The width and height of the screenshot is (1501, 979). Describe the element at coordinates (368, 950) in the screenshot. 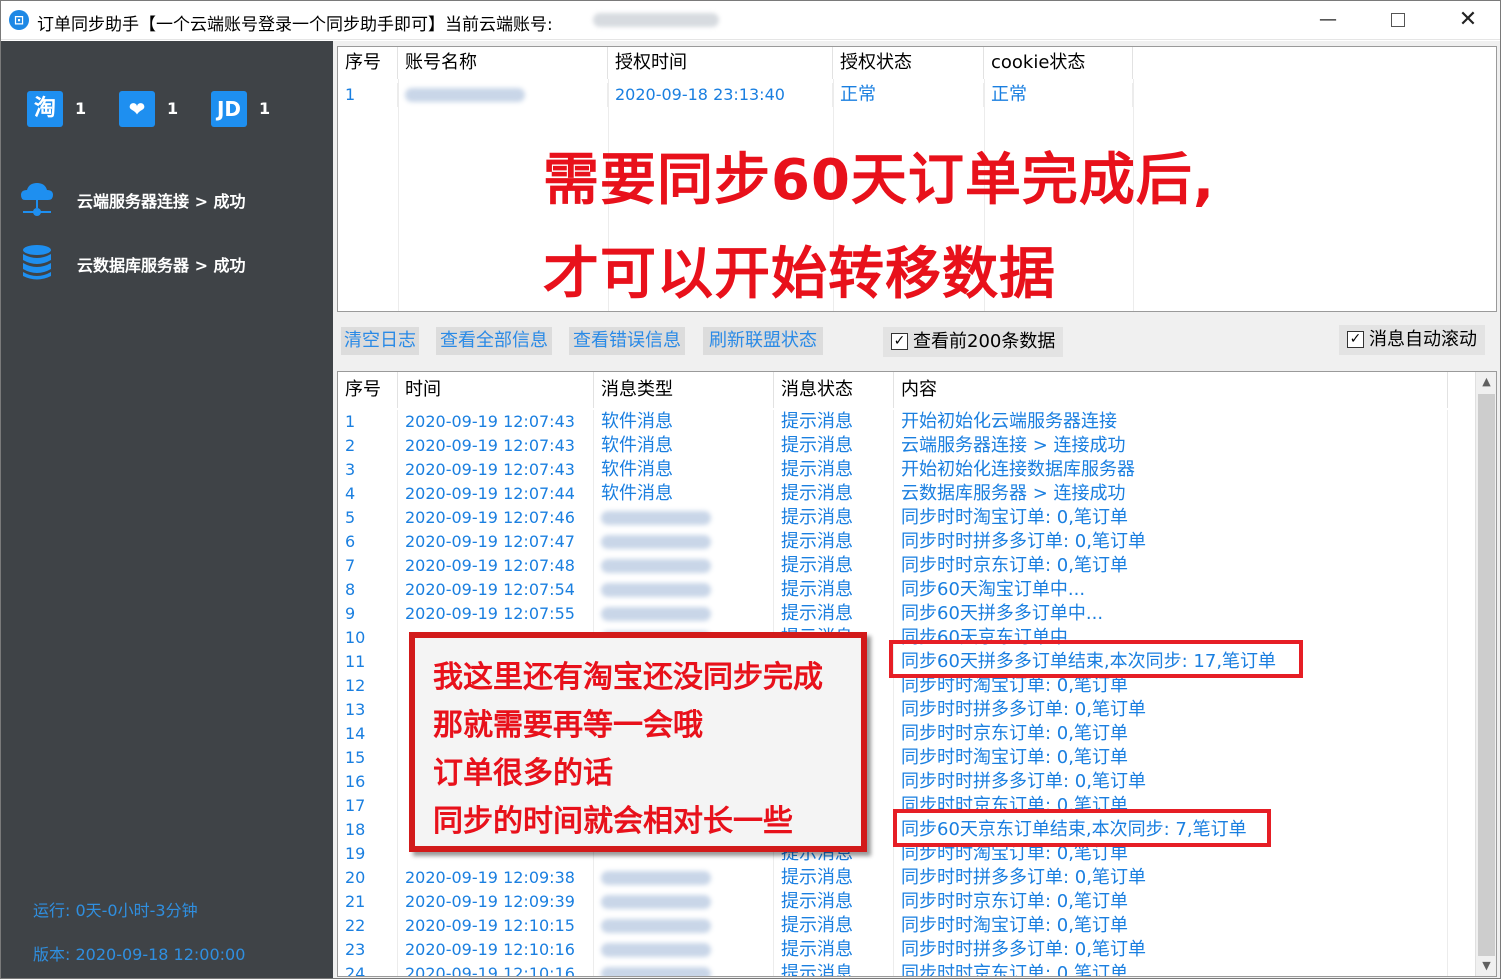

I see `cell-log-index: 23` at that location.